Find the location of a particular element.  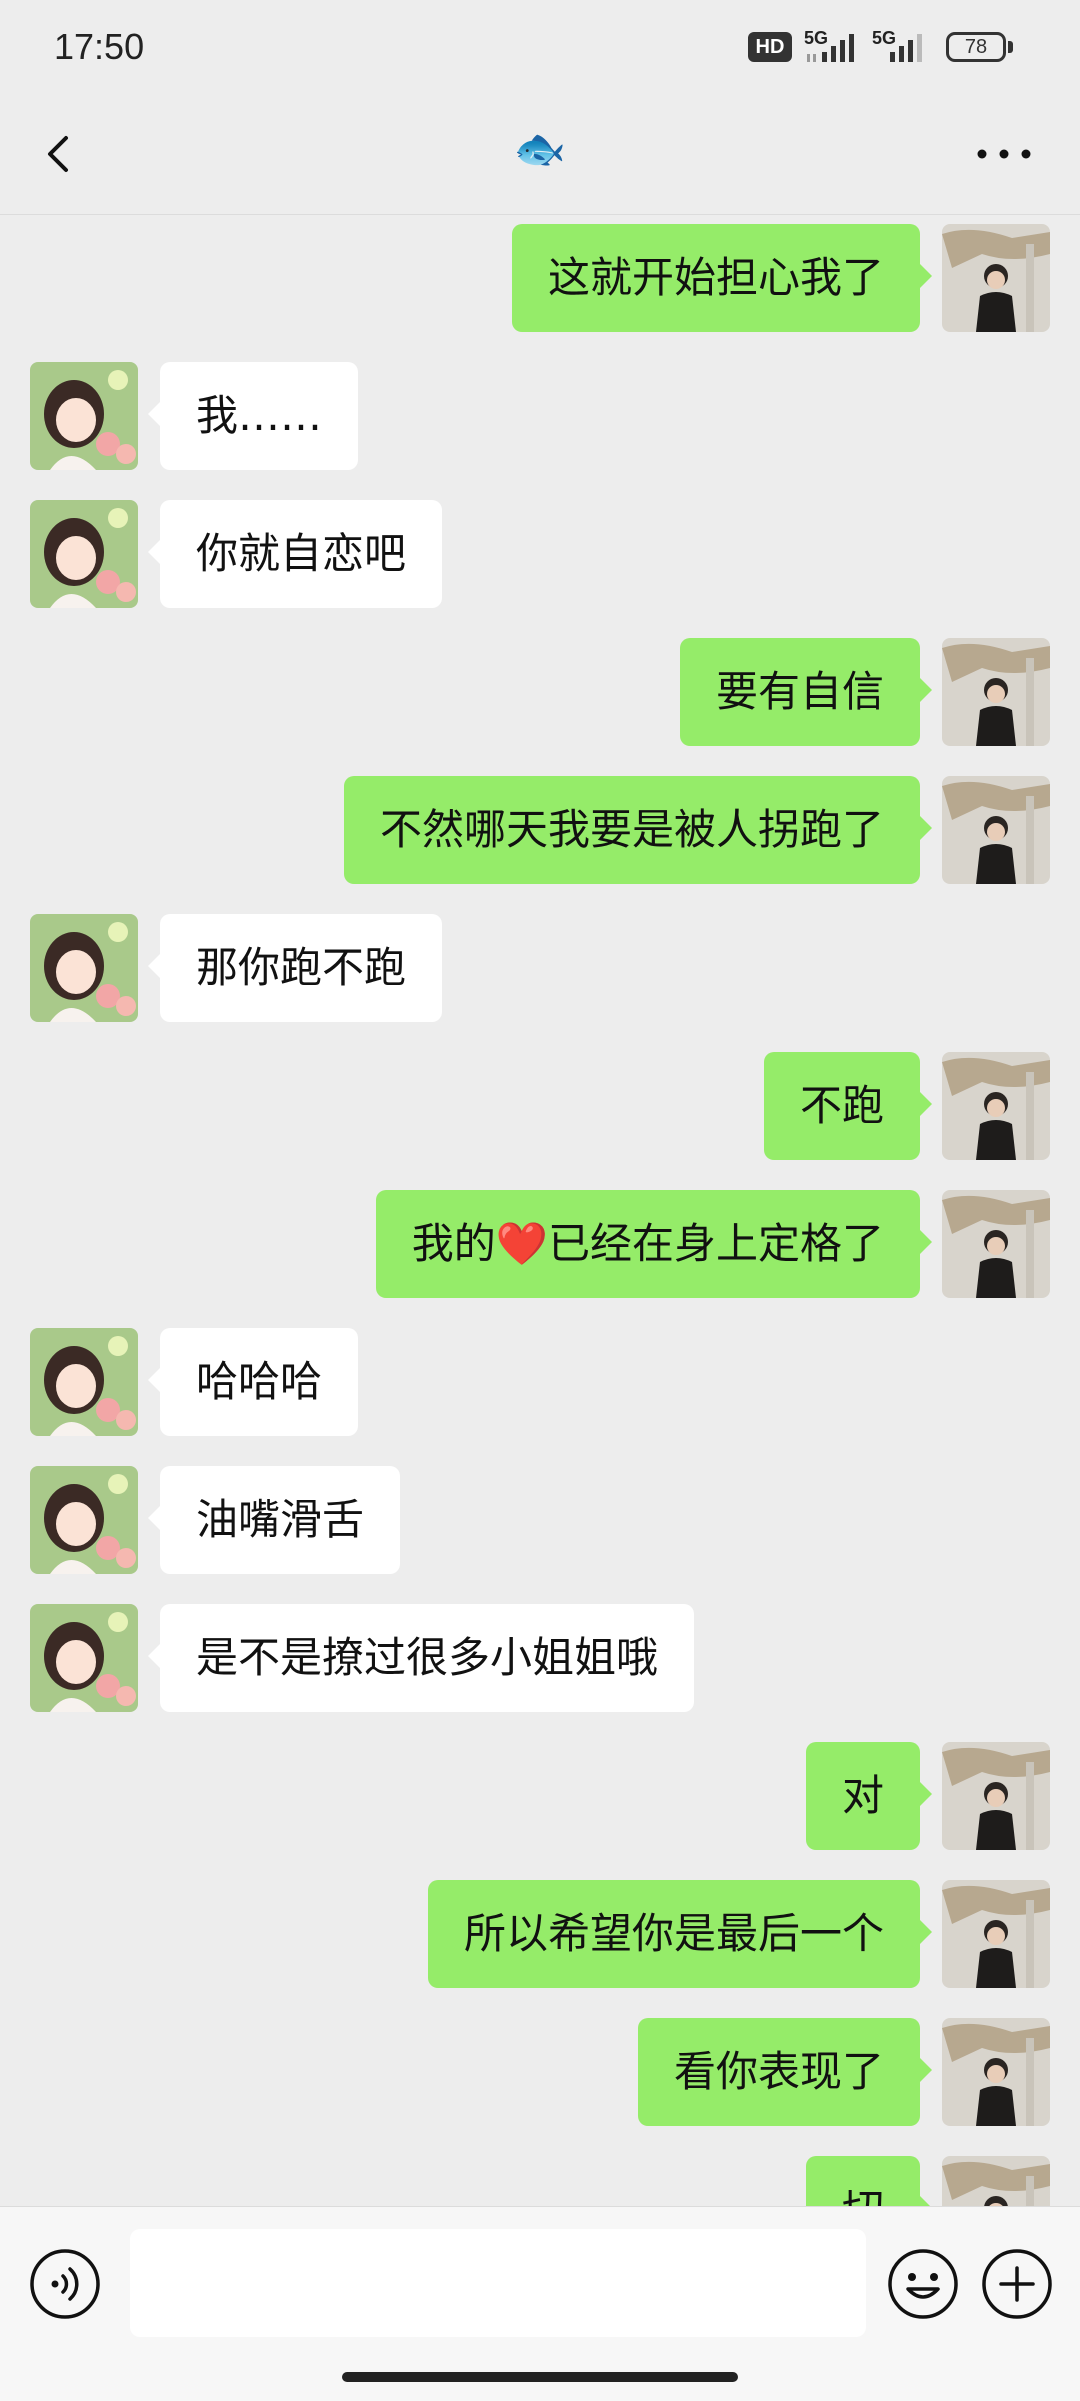

voice-icon is located at coordinates (65, 2284).